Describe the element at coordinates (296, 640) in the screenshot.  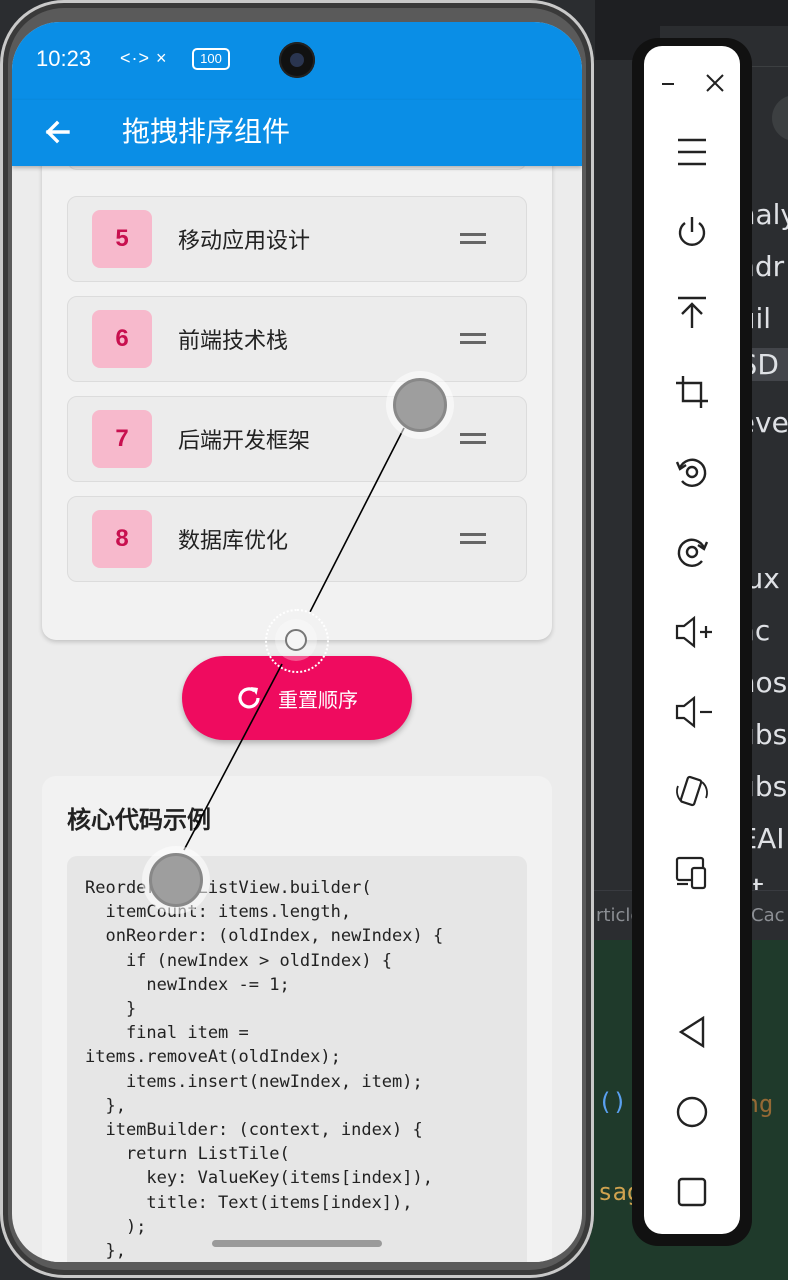
I see `touch-point-small` at that location.